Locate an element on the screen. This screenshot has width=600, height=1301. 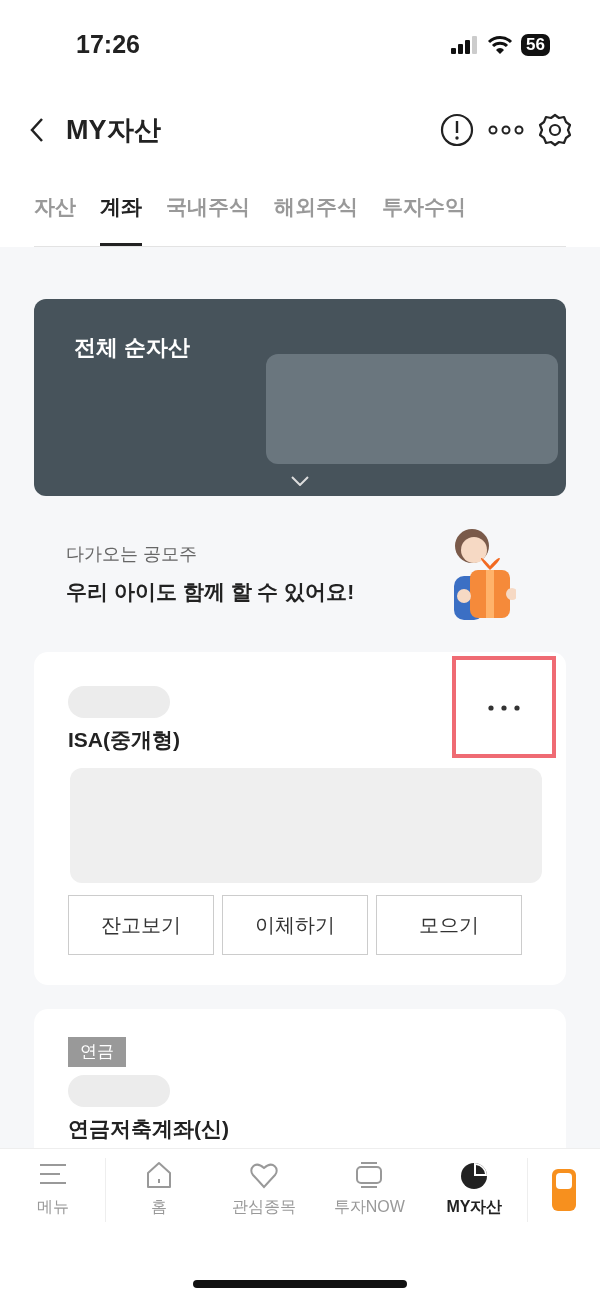
tab: 투자수익 is located at coordinates (424, 208).